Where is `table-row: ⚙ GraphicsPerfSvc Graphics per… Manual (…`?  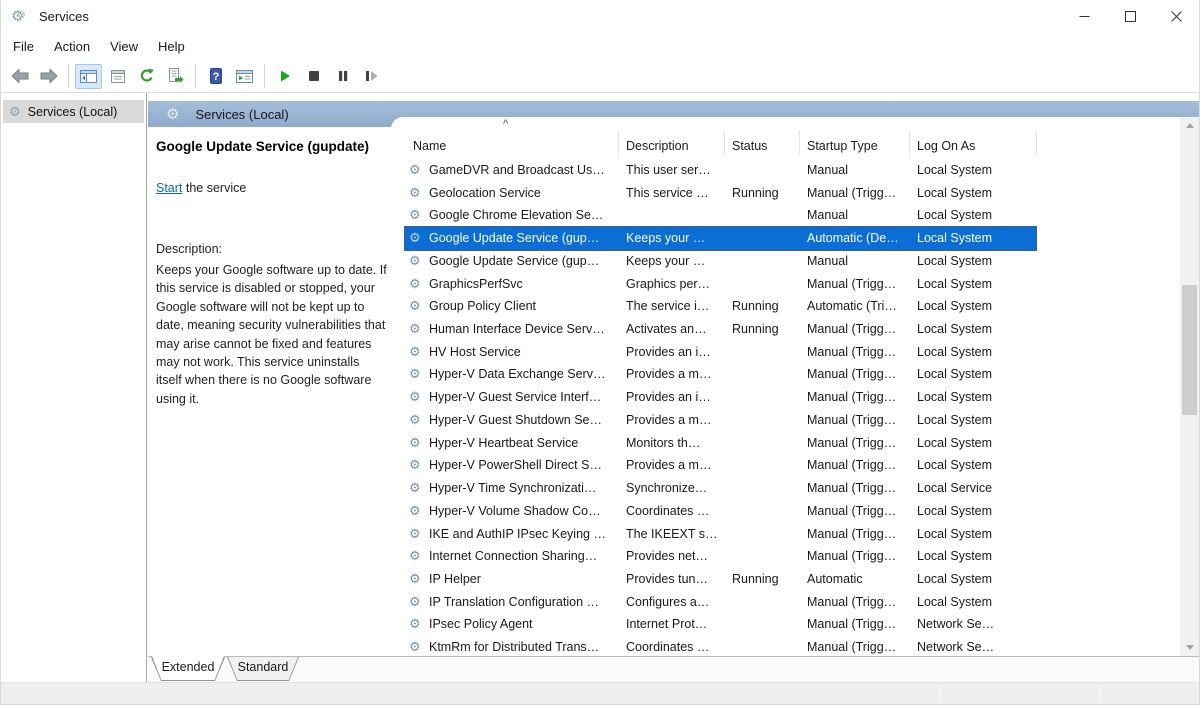 table-row: ⚙ GraphicsPerfSvc Graphics per… Manual (… is located at coordinates (720, 284).